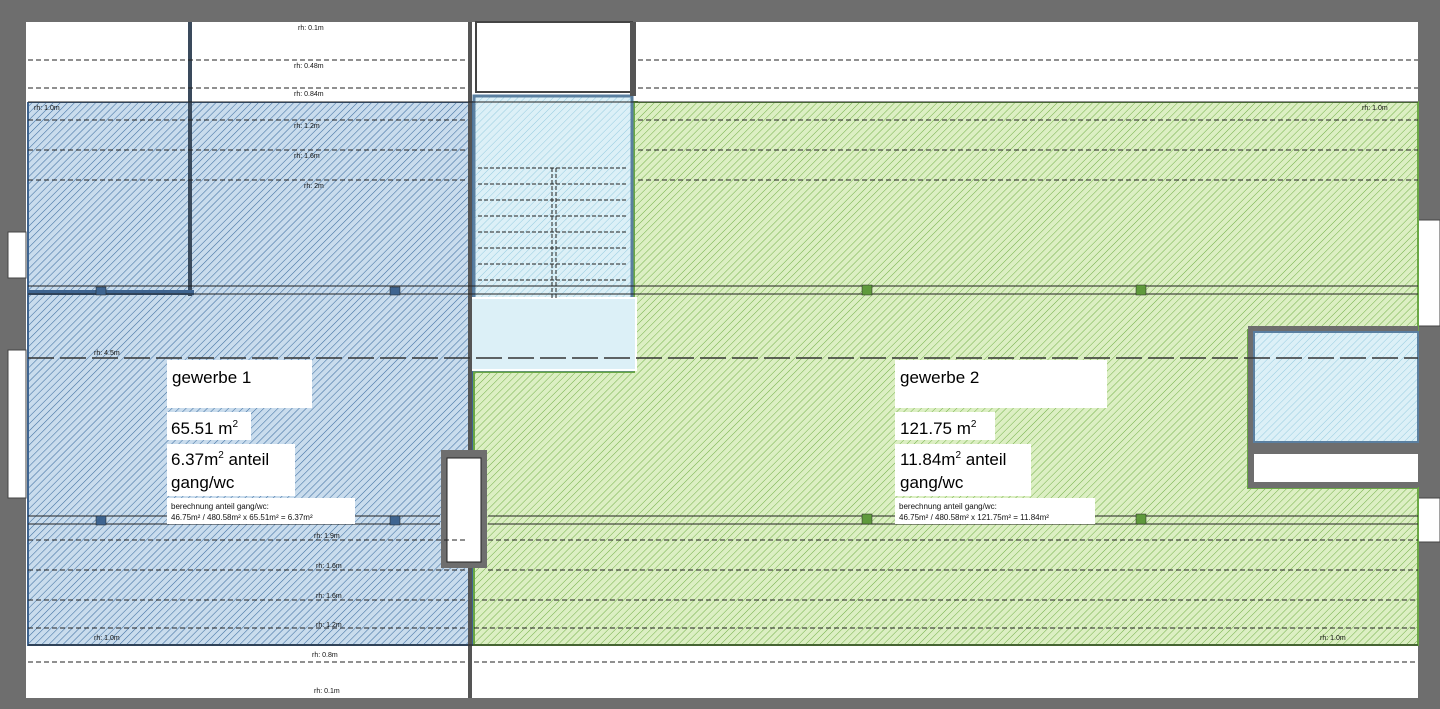 Image resolution: width=1440 pixels, height=709 pixels. Describe the element at coordinates (554, 57) in the screenshot. I see `top-stair-box` at that location.